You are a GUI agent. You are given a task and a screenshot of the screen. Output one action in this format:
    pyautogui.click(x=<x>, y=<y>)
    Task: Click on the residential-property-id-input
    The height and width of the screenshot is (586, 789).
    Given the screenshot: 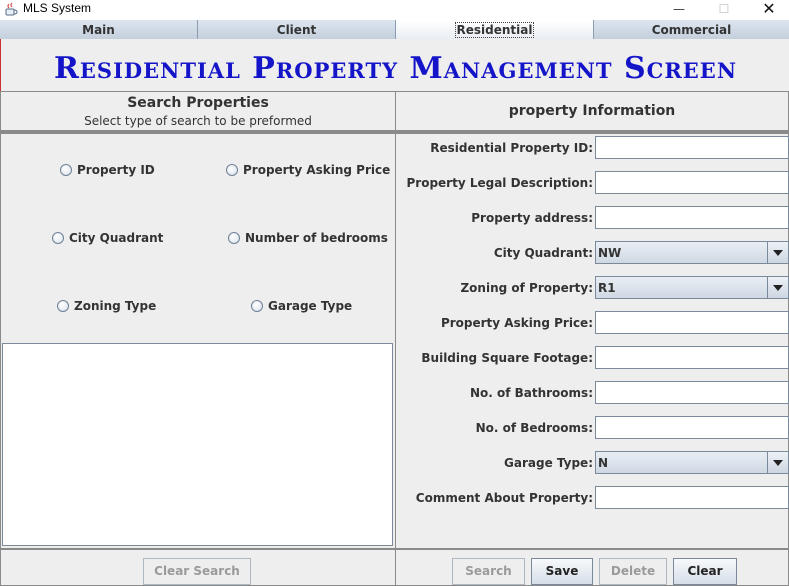 What is the action you would take?
    pyautogui.click(x=692, y=147)
    